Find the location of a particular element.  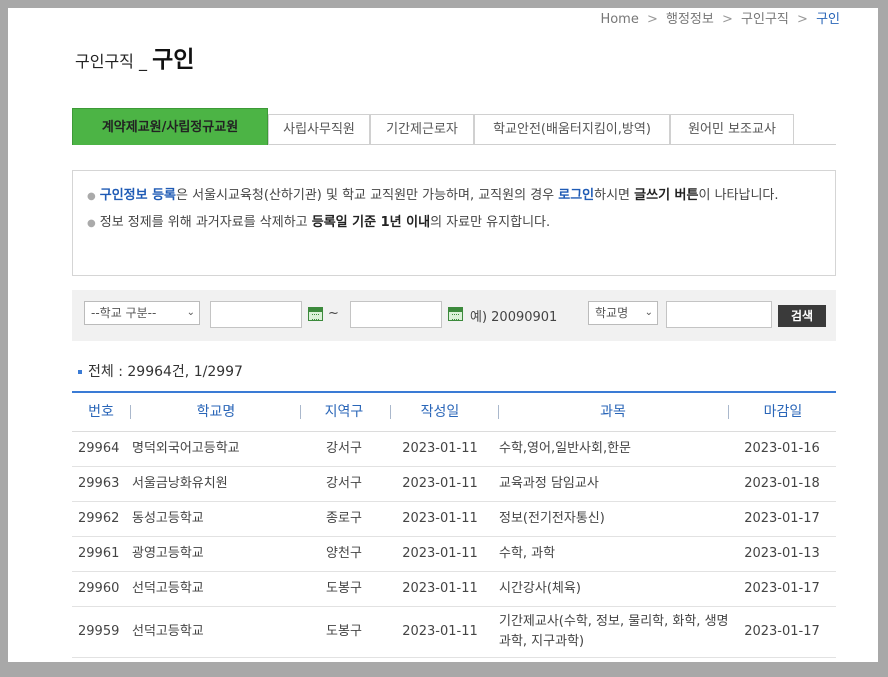

cell-deadline: 2023-01-18 is located at coordinates (782, 483).